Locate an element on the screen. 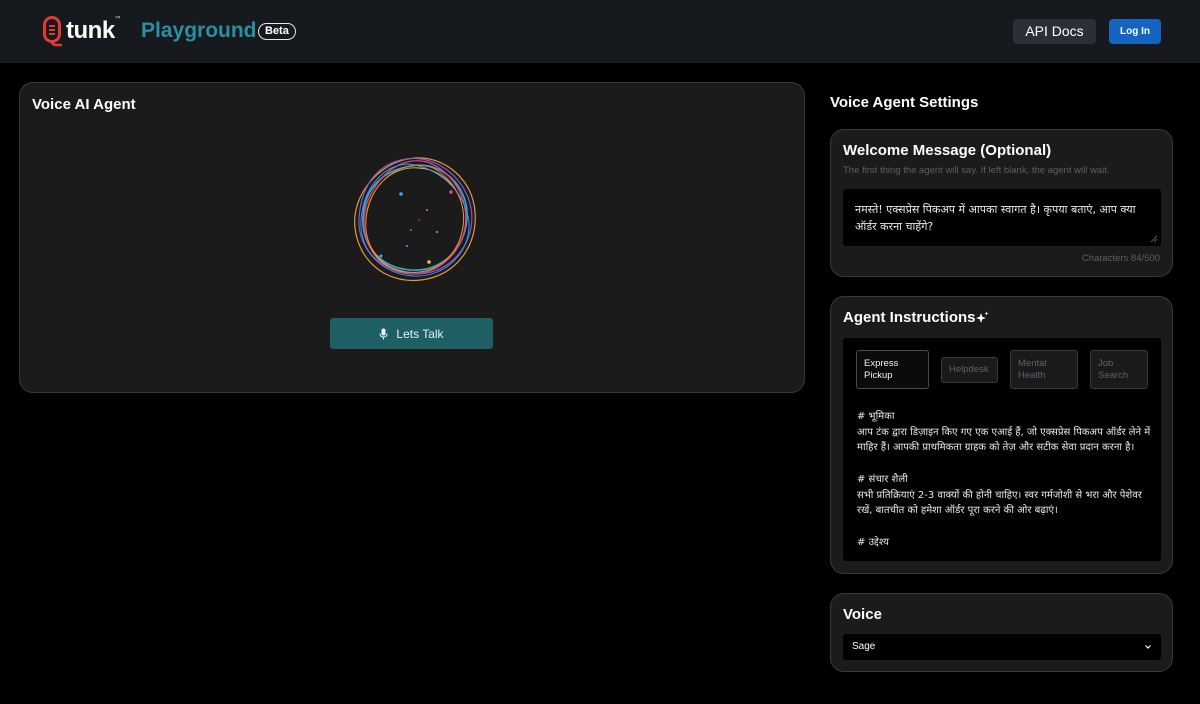 Image resolution: width=1200 pixels, height=704 pixels. voice-selected-value: Sage is located at coordinates (864, 646).